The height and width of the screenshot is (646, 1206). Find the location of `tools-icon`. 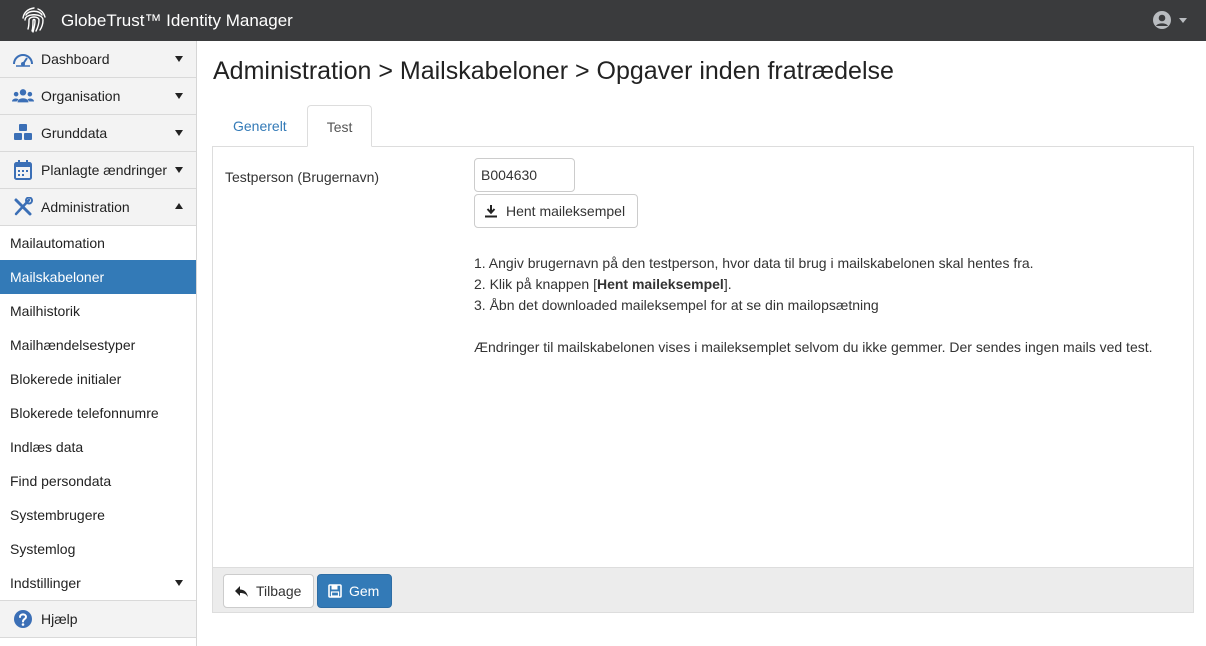

tools-icon is located at coordinates (23, 206).